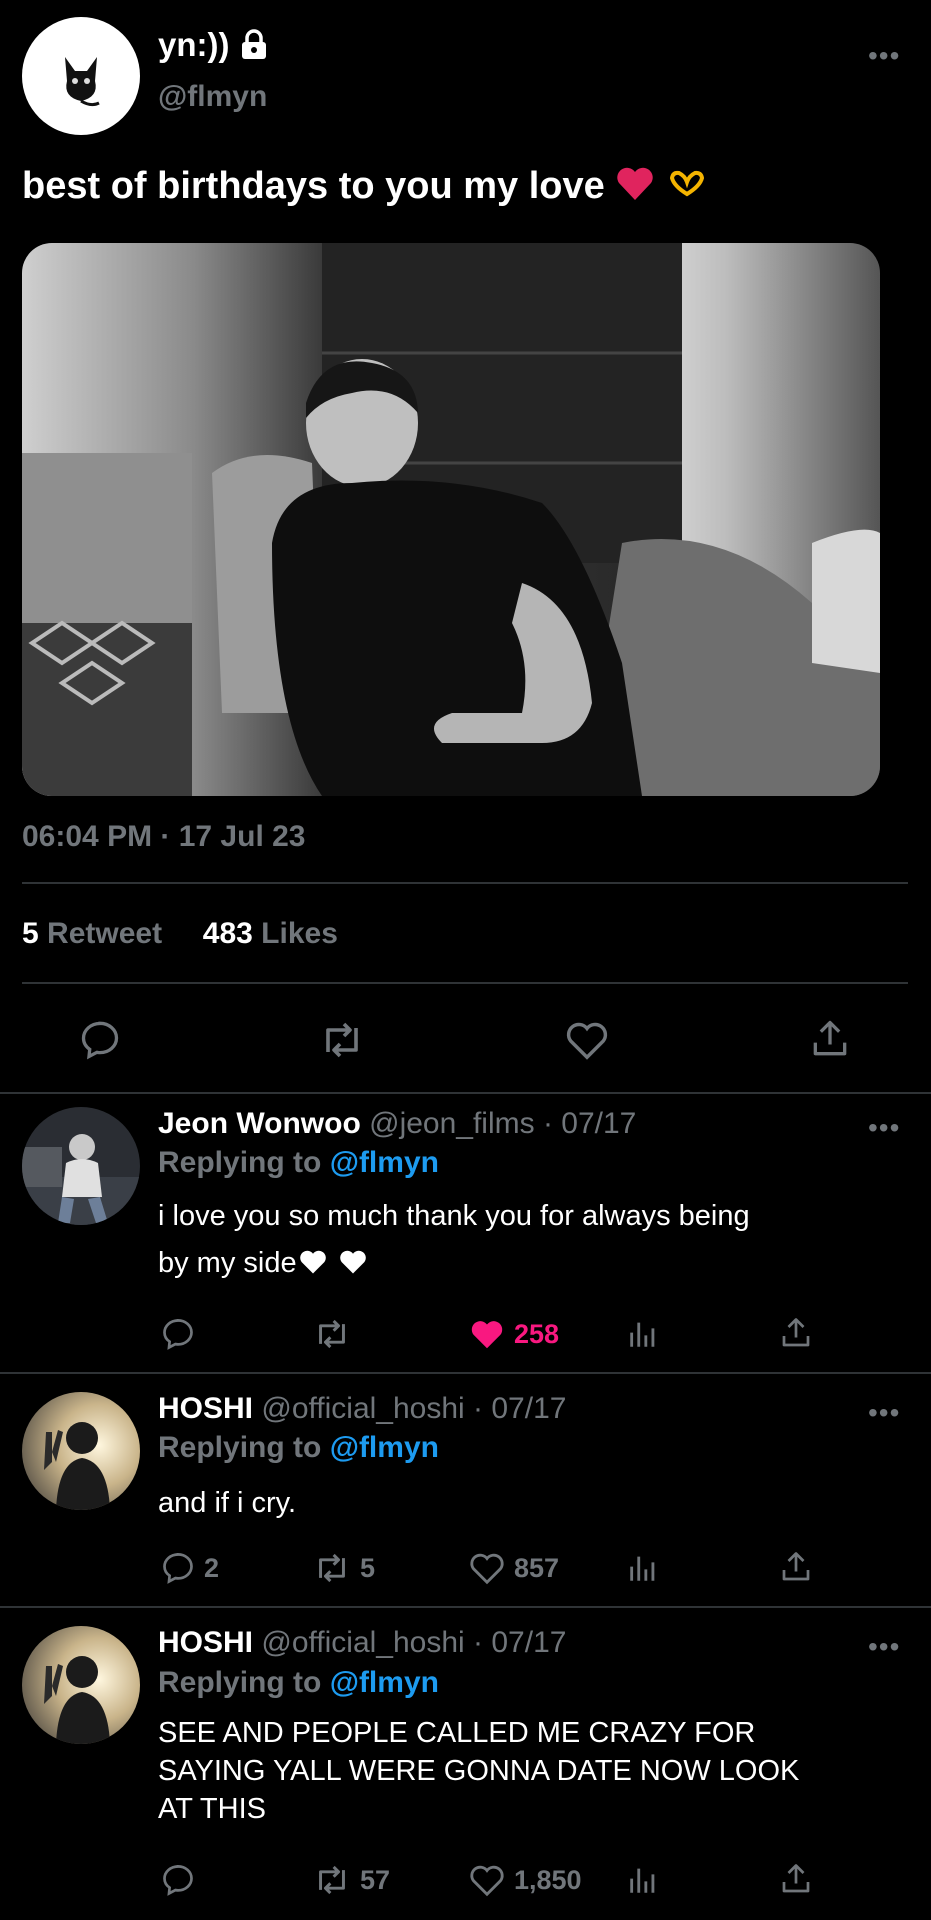 This screenshot has width=931, height=1920. I want to click on red-heart-emoji-icon, so click(635, 183).